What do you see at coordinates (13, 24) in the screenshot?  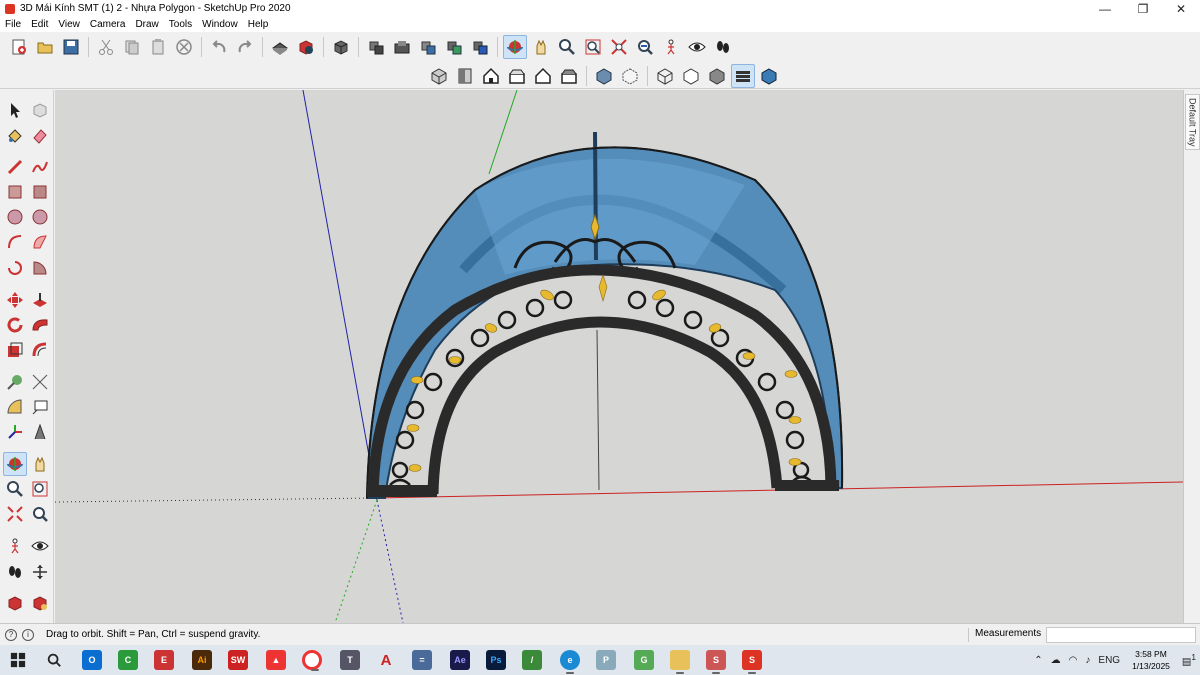 I see `menu-file: File` at bounding box center [13, 24].